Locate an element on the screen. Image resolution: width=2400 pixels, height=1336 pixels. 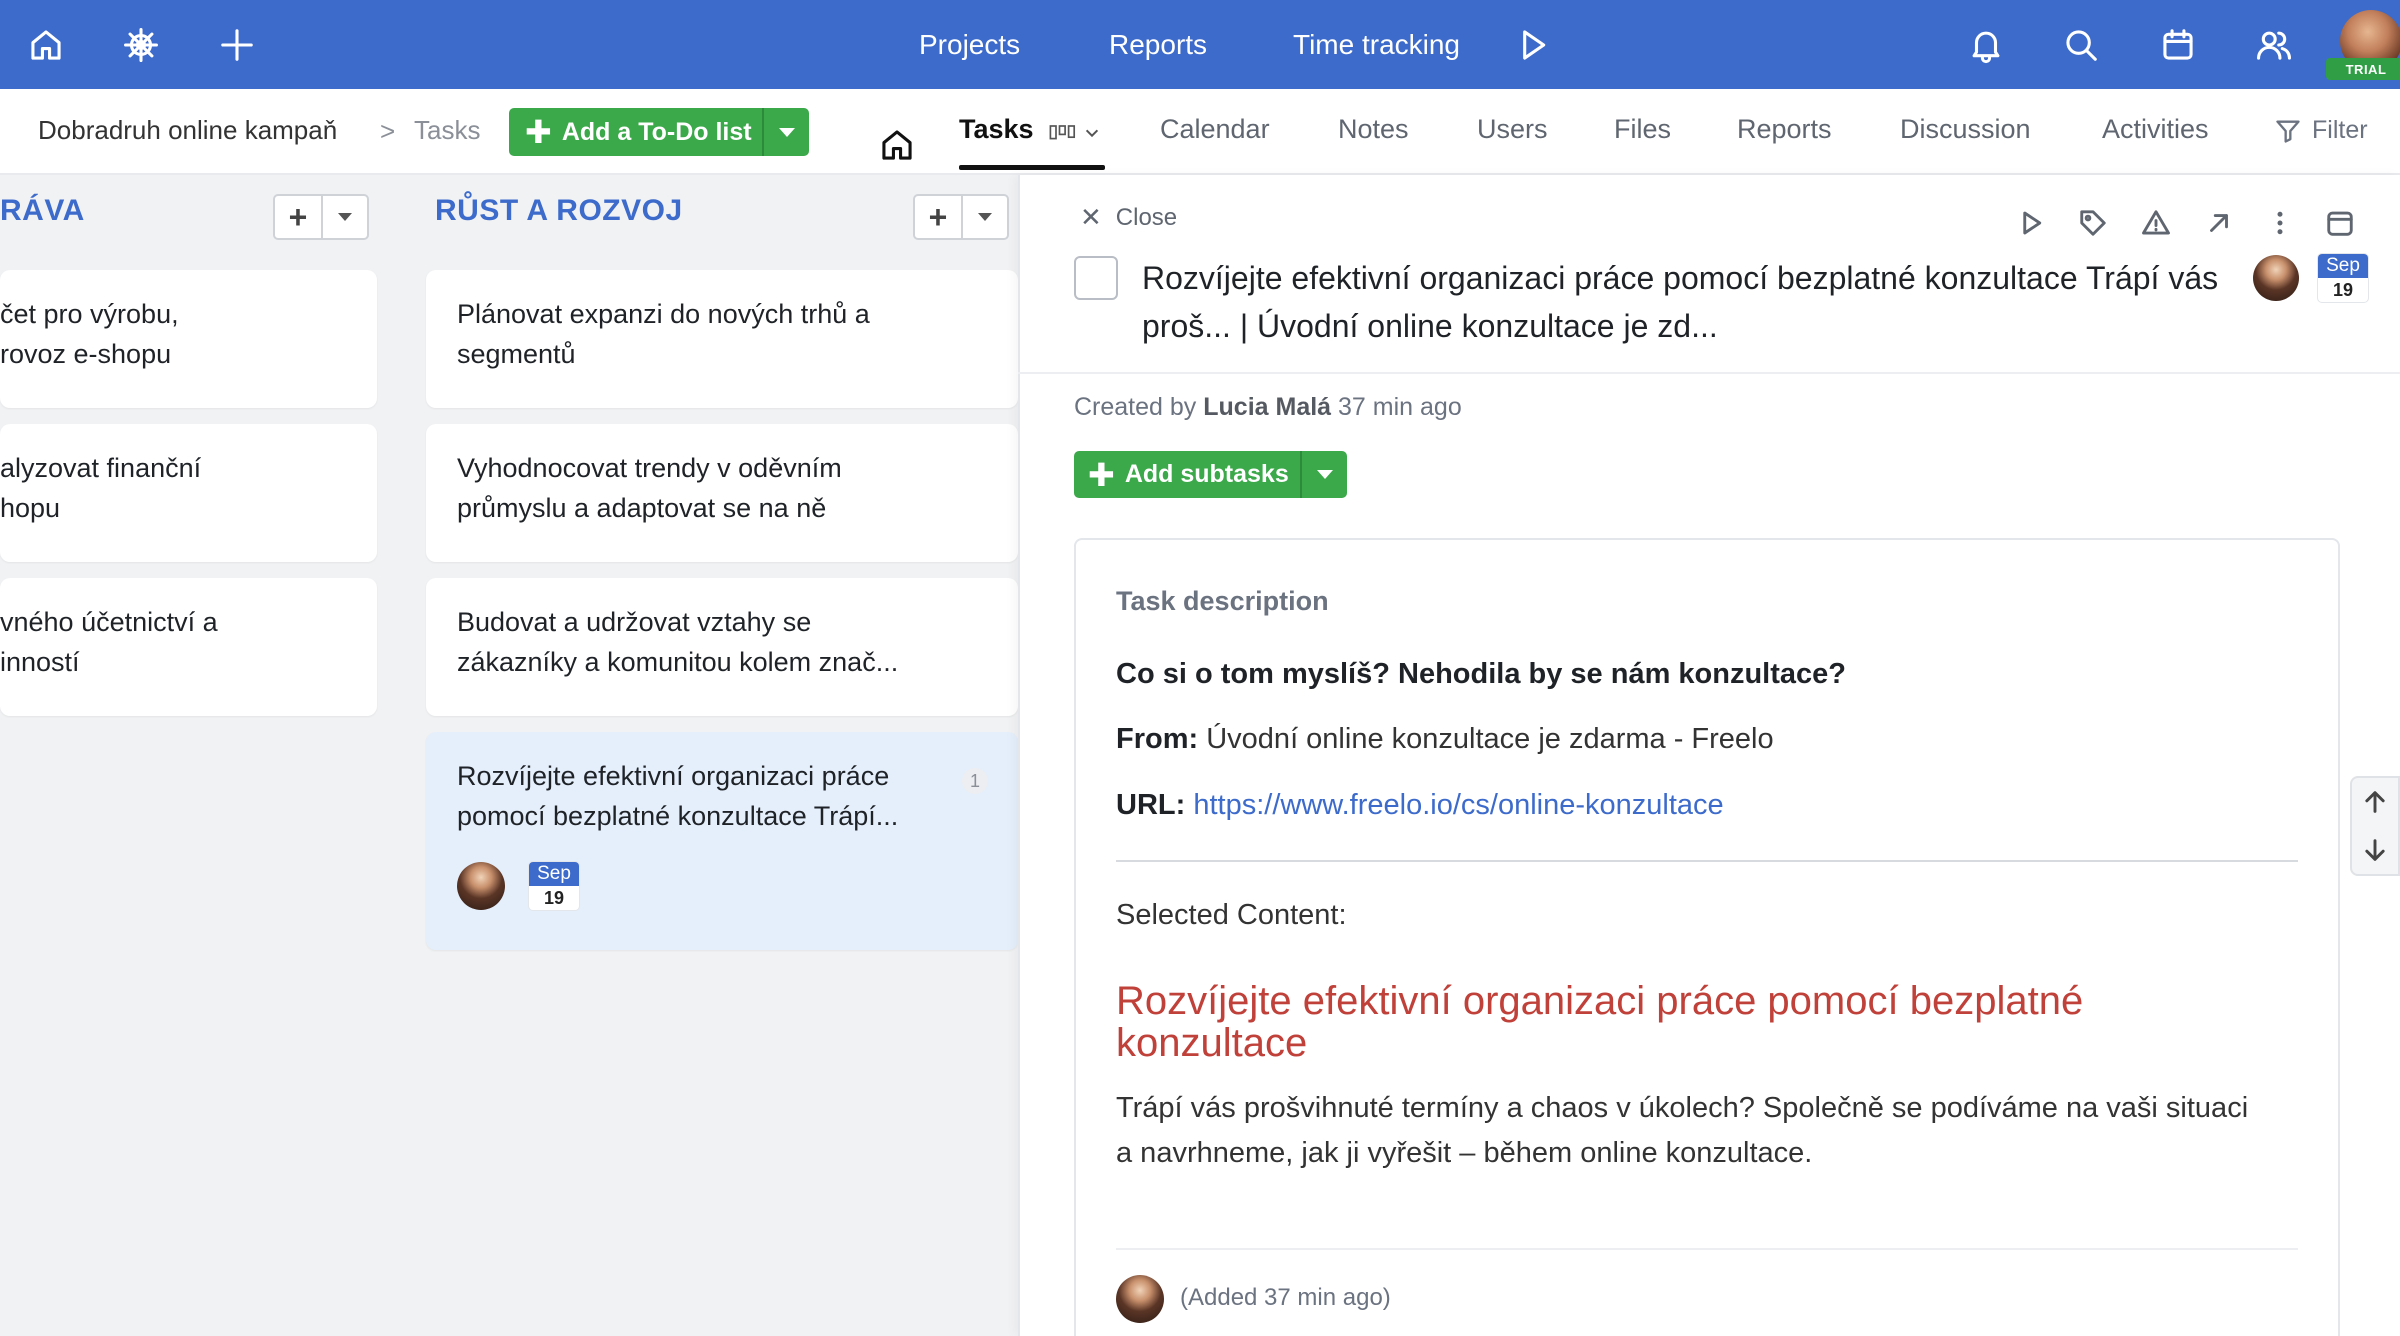
tab-reports: Reports is located at coordinates (1784, 129).